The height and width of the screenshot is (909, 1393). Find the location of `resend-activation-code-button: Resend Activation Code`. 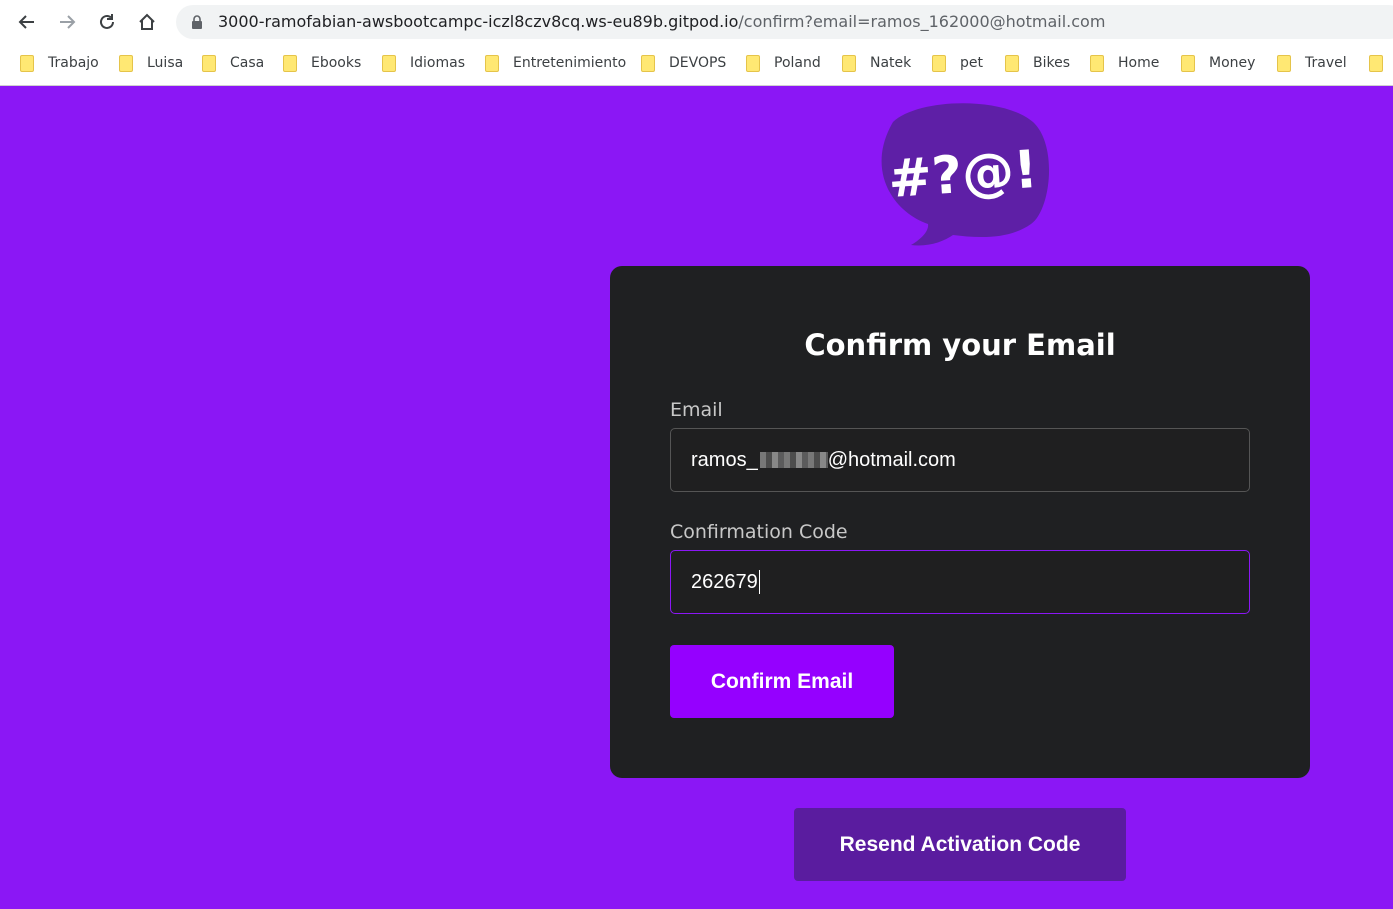

resend-activation-code-button: Resend Activation Code is located at coordinates (960, 844).